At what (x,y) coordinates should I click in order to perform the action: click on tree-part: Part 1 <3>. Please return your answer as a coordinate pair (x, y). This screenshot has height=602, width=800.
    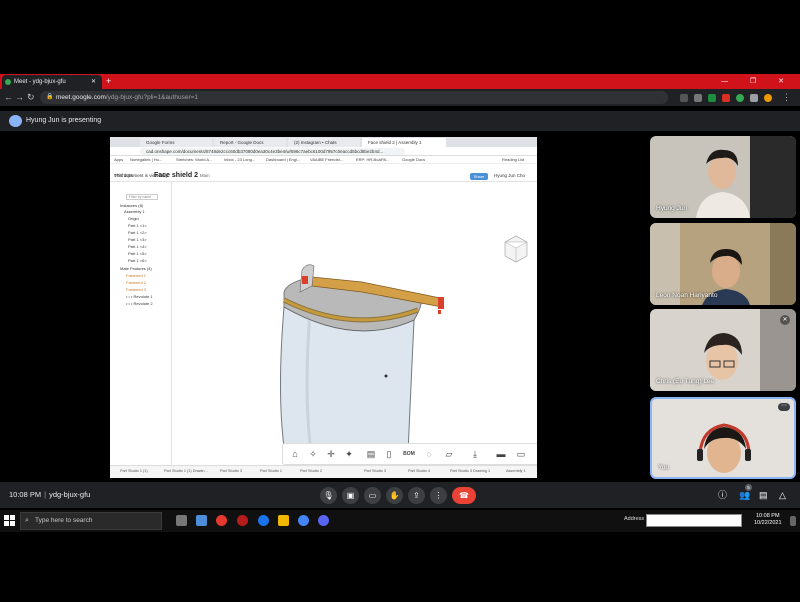
    Looking at the image, I should click on (137, 239).